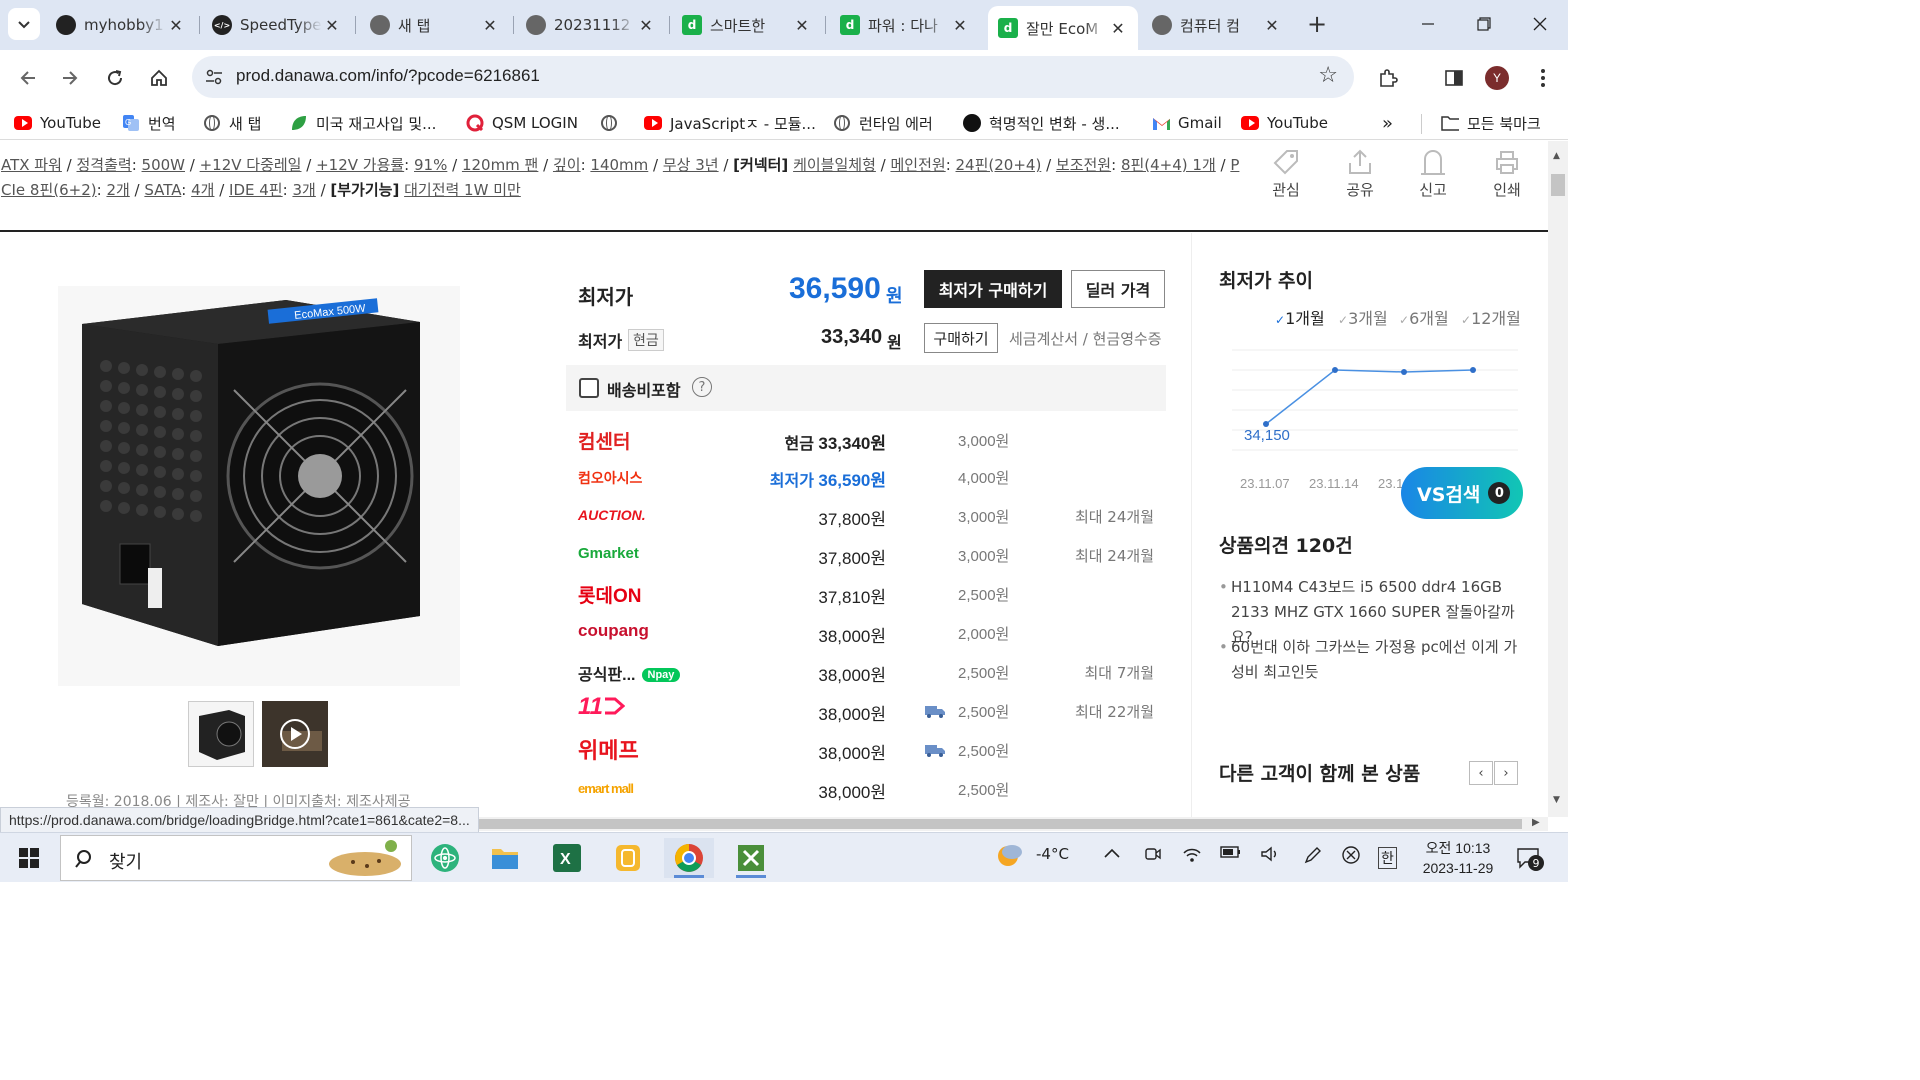 Image resolution: width=1920 pixels, height=1080 pixels. What do you see at coordinates (1558, 479) in the screenshot?
I see `vertical-scrollbar: ▲ ▼` at bounding box center [1558, 479].